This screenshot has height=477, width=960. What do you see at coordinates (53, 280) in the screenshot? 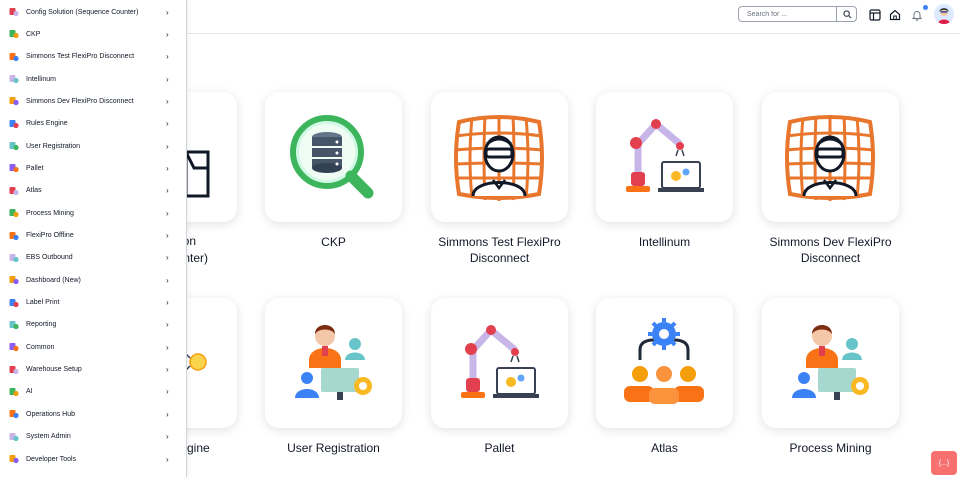
I see `sidebar-item-label: Dashboard (New)` at bounding box center [53, 280].